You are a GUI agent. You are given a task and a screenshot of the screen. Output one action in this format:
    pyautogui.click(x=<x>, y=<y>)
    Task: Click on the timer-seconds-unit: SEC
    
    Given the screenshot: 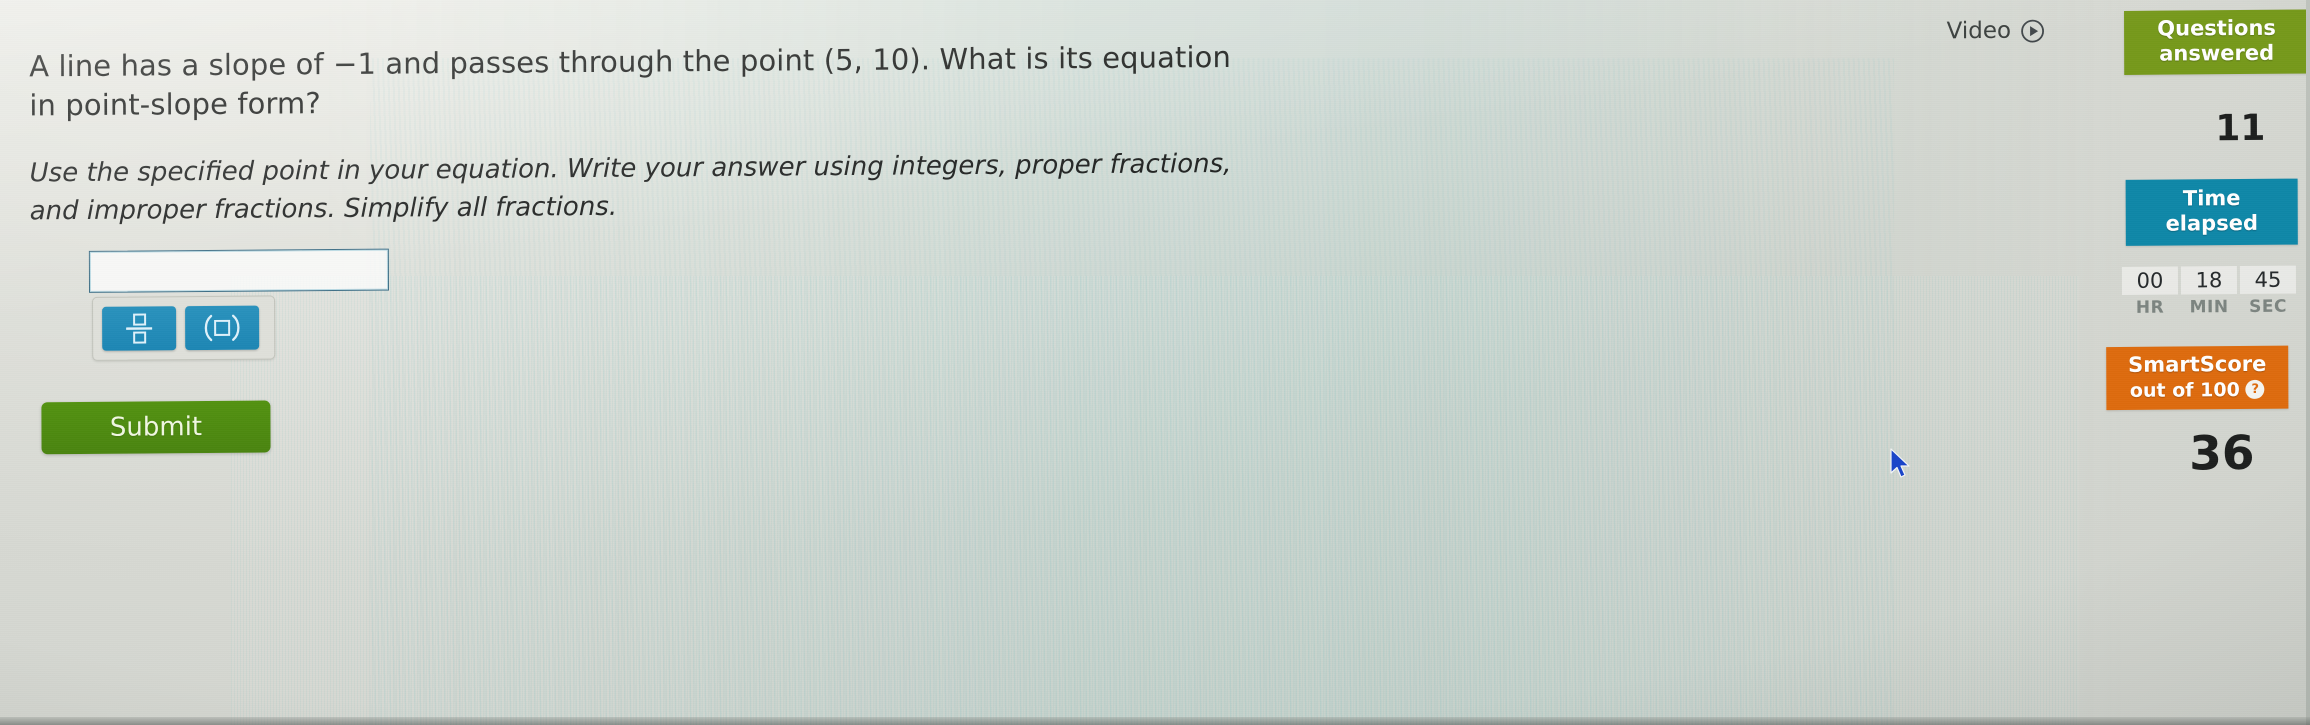 What is the action you would take?
    pyautogui.click(x=2268, y=306)
    